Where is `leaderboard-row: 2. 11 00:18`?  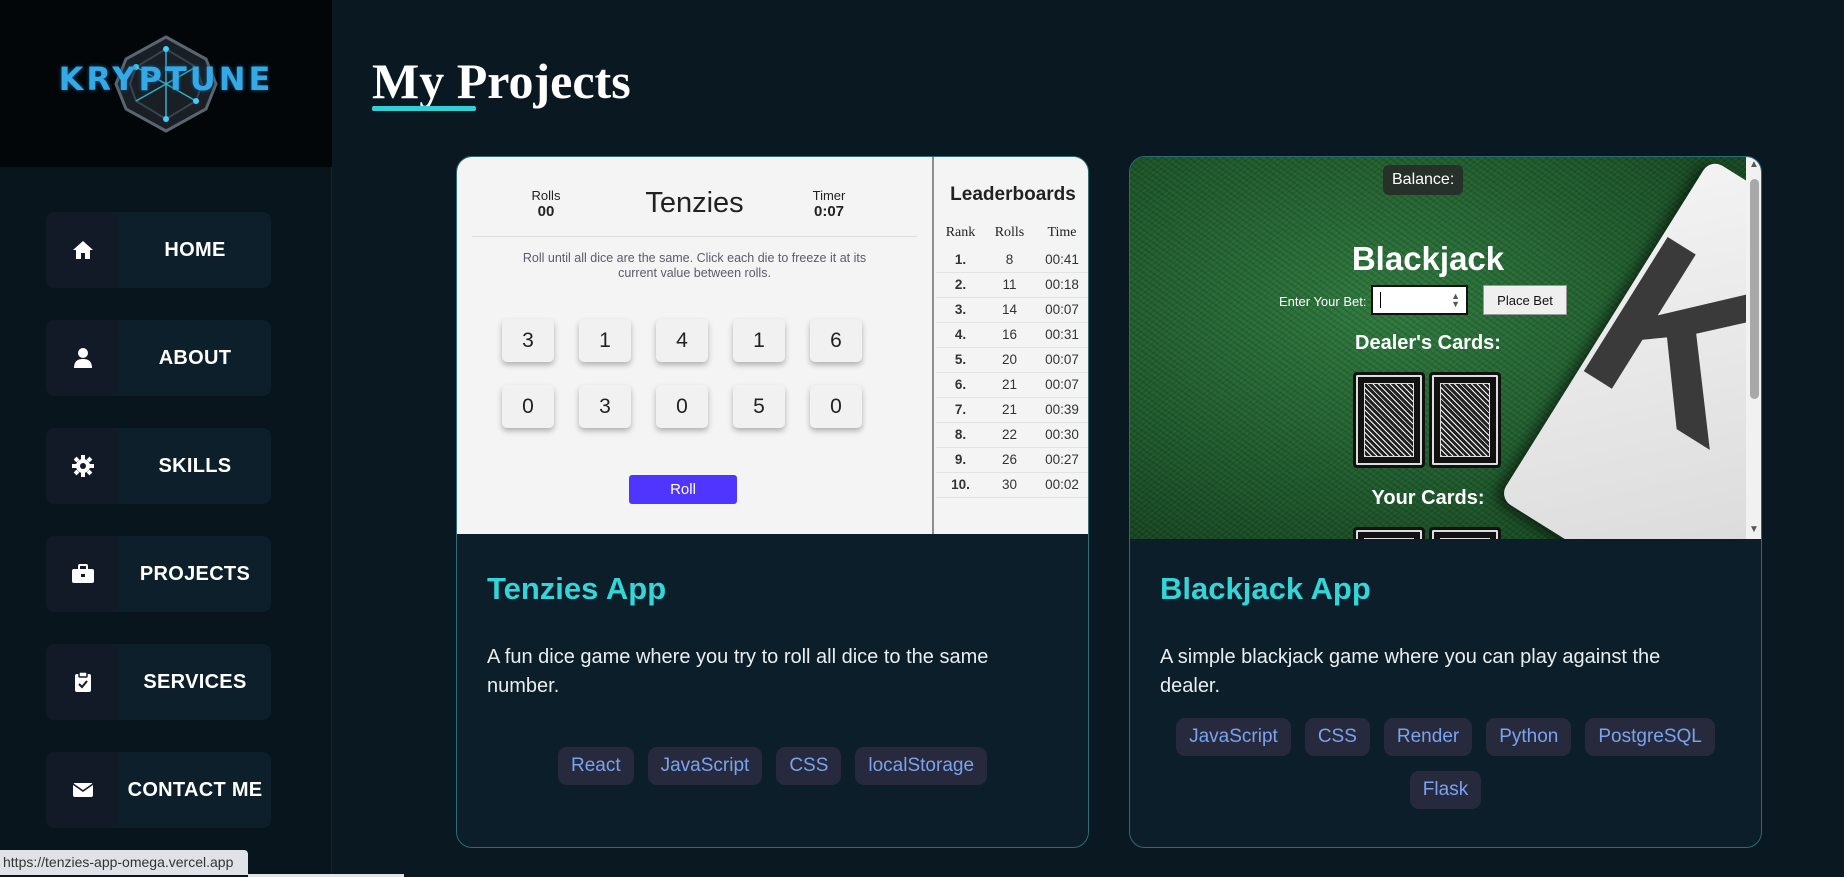 leaderboard-row: 2. 11 00:18 is located at coordinates (1012, 285).